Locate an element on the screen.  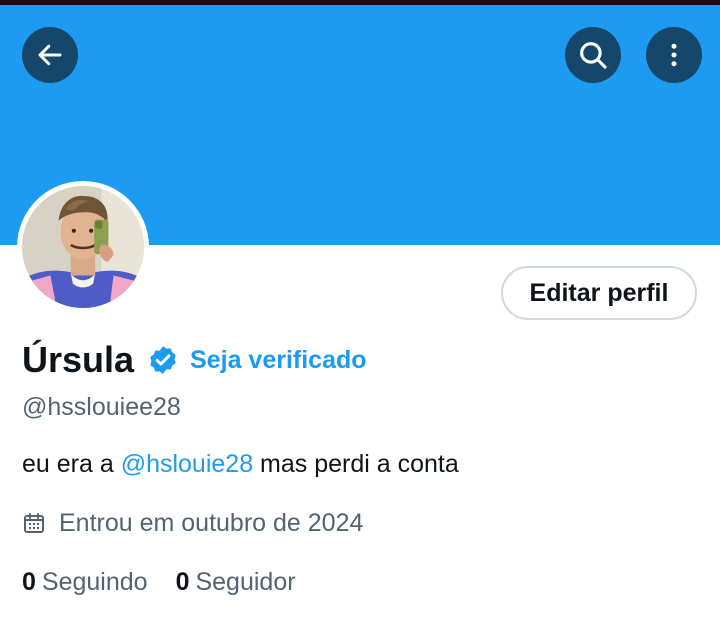
profile-handle: @hsslouiee28 is located at coordinates (101, 407).